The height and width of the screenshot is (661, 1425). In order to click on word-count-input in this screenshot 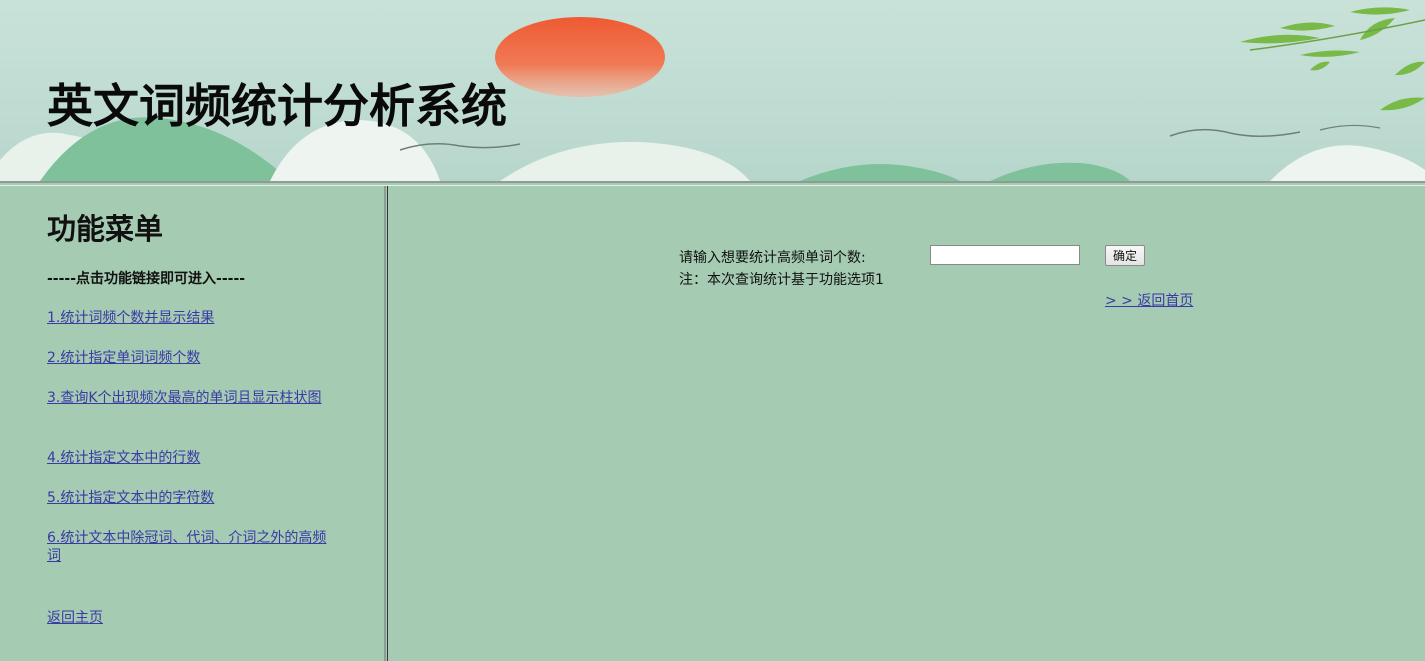, I will do `click(1005, 255)`.